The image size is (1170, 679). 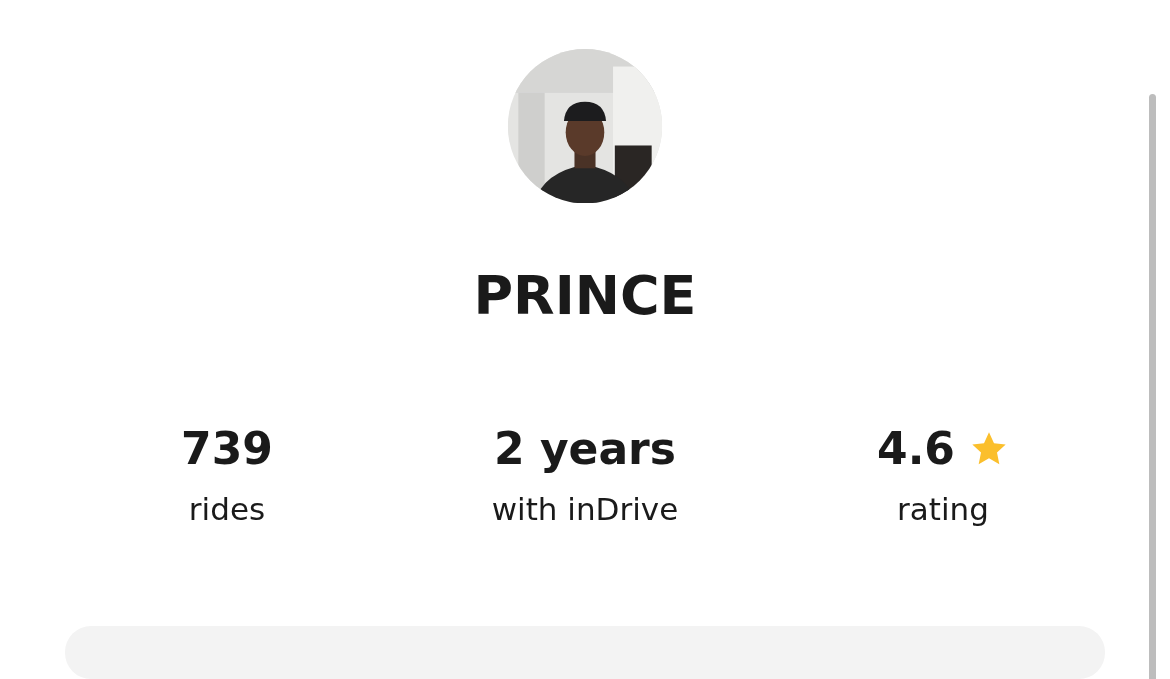 I want to click on stat-label: rides, so click(x=227, y=510).